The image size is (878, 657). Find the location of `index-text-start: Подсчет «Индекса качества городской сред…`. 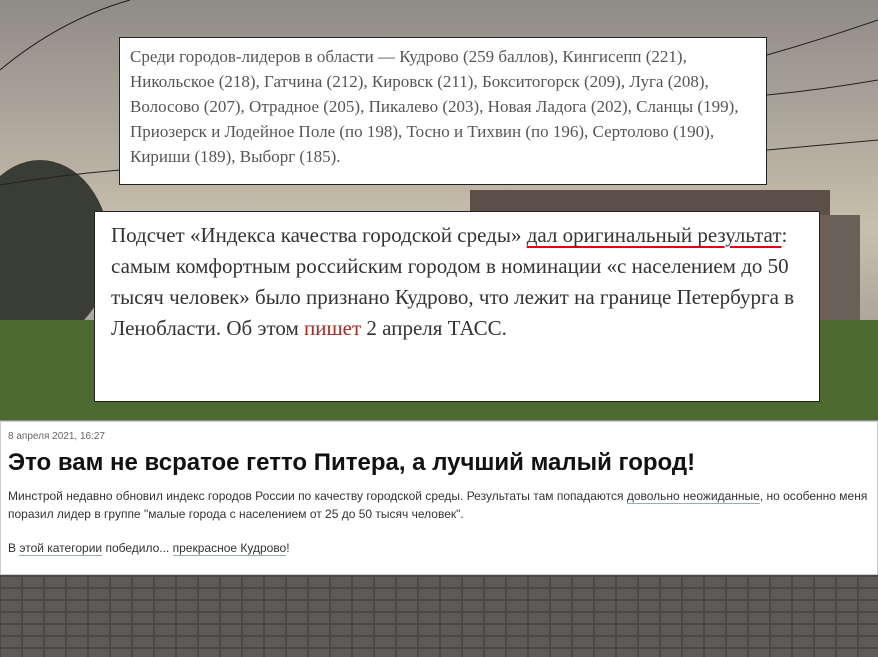

index-text-start: Подсчет «Индекса качества городской сред… is located at coordinates (319, 235).